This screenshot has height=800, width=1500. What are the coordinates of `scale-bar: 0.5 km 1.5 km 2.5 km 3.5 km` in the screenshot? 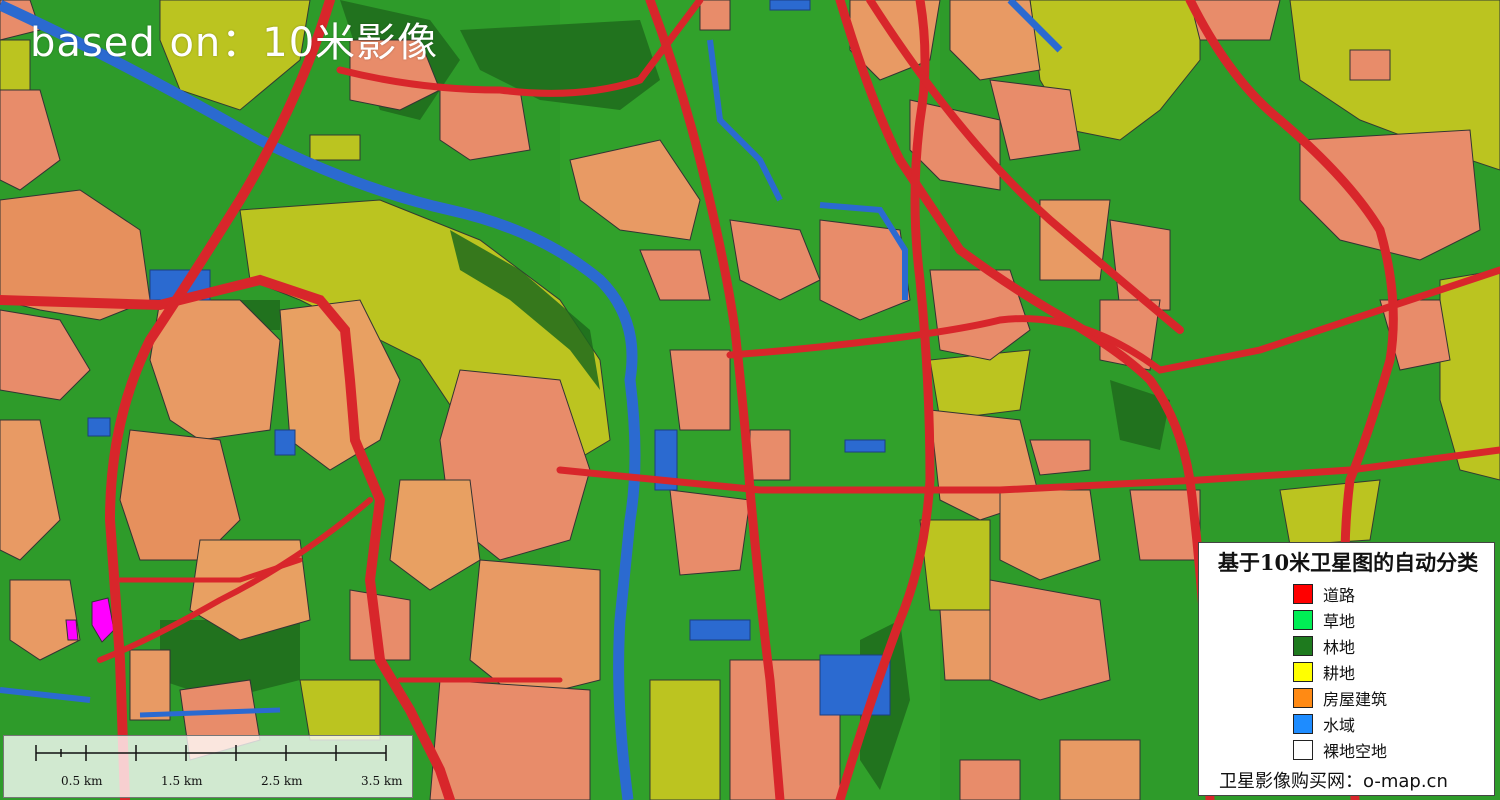 It's located at (208, 766).